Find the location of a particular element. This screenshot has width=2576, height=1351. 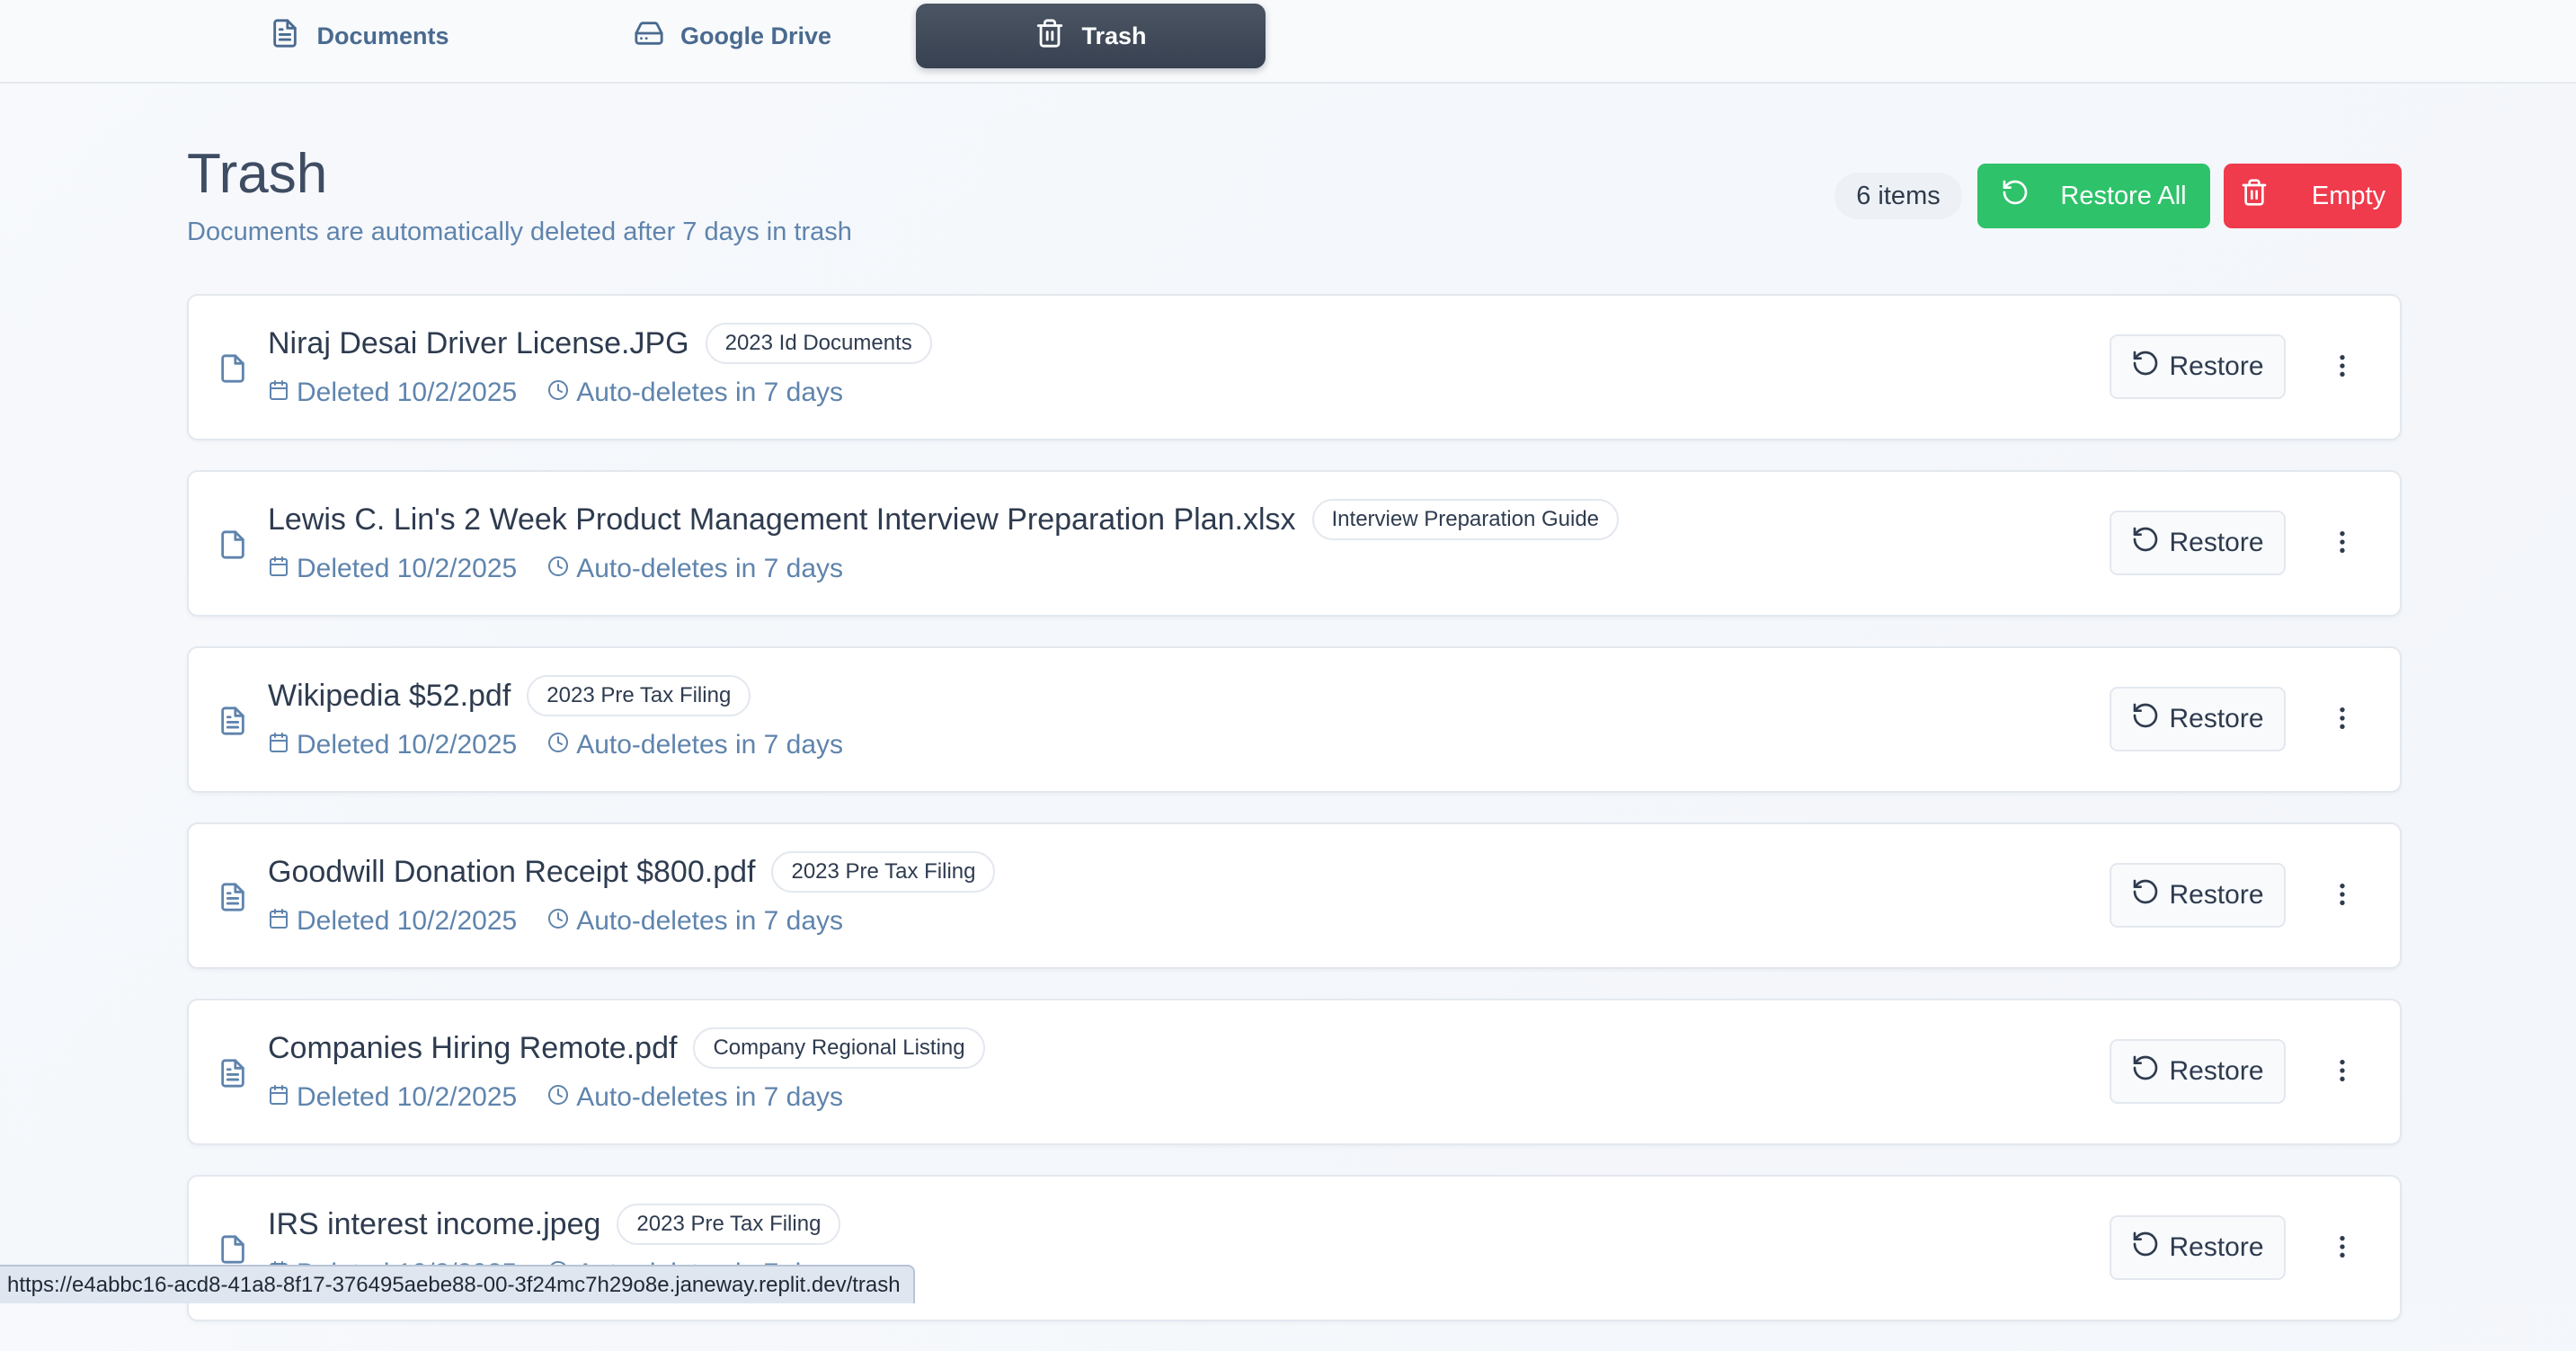

file-name: IRS interest income.jpeg is located at coordinates (434, 1223).